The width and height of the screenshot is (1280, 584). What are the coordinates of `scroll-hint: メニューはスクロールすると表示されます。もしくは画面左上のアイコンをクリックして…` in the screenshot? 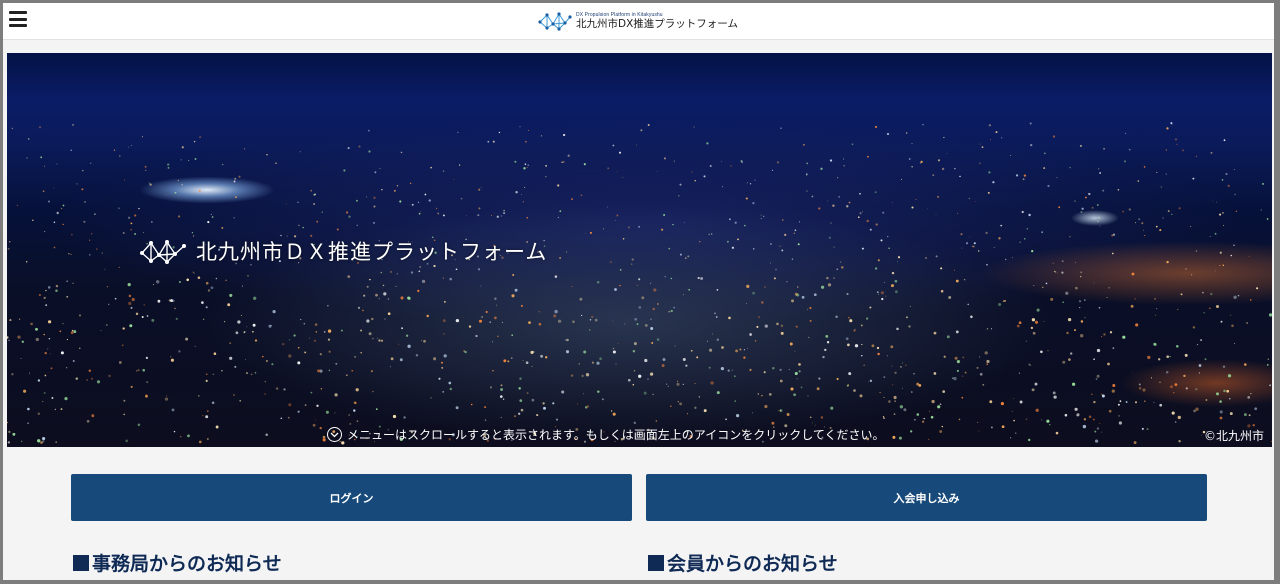 It's located at (605, 434).